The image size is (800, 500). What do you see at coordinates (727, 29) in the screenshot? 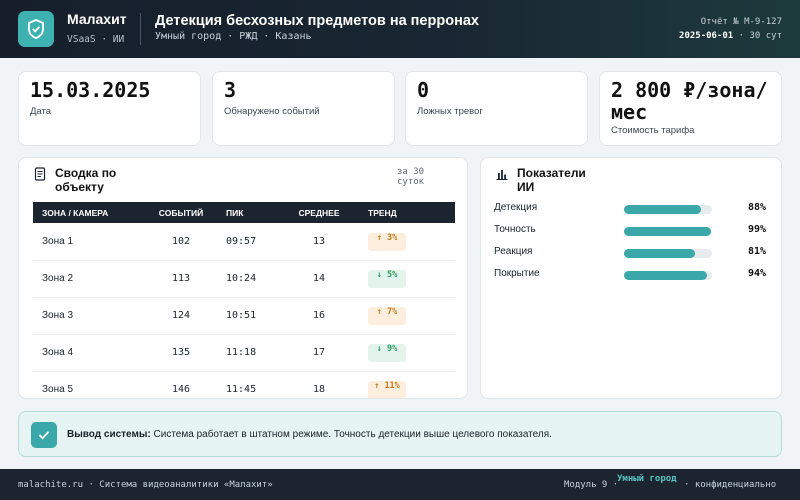
I see `report-meta: Отчёт № М-9-127 2025-06-01 · 30 сут` at bounding box center [727, 29].